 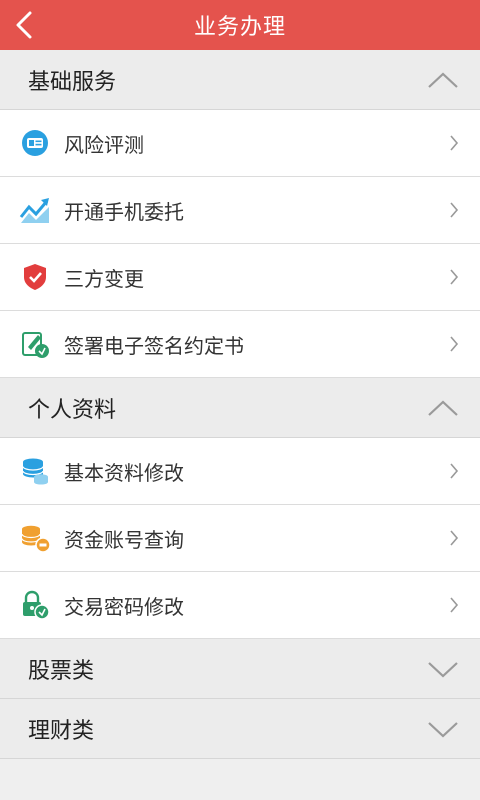 I want to click on section-label: 个人资料, so click(x=72, y=410).